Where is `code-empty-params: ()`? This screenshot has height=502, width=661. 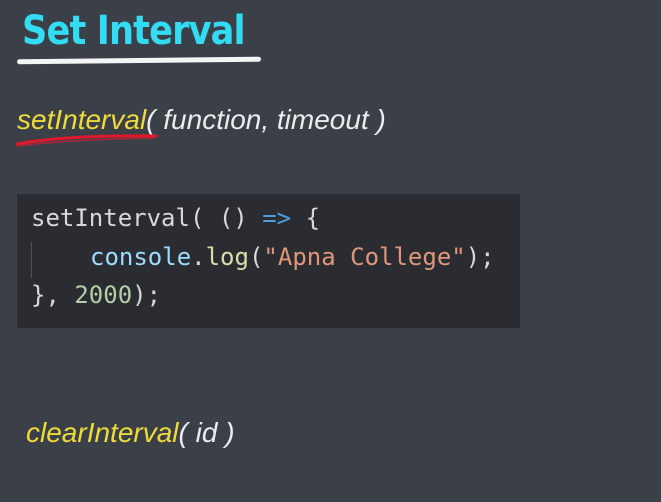 code-empty-params: () is located at coordinates (233, 218).